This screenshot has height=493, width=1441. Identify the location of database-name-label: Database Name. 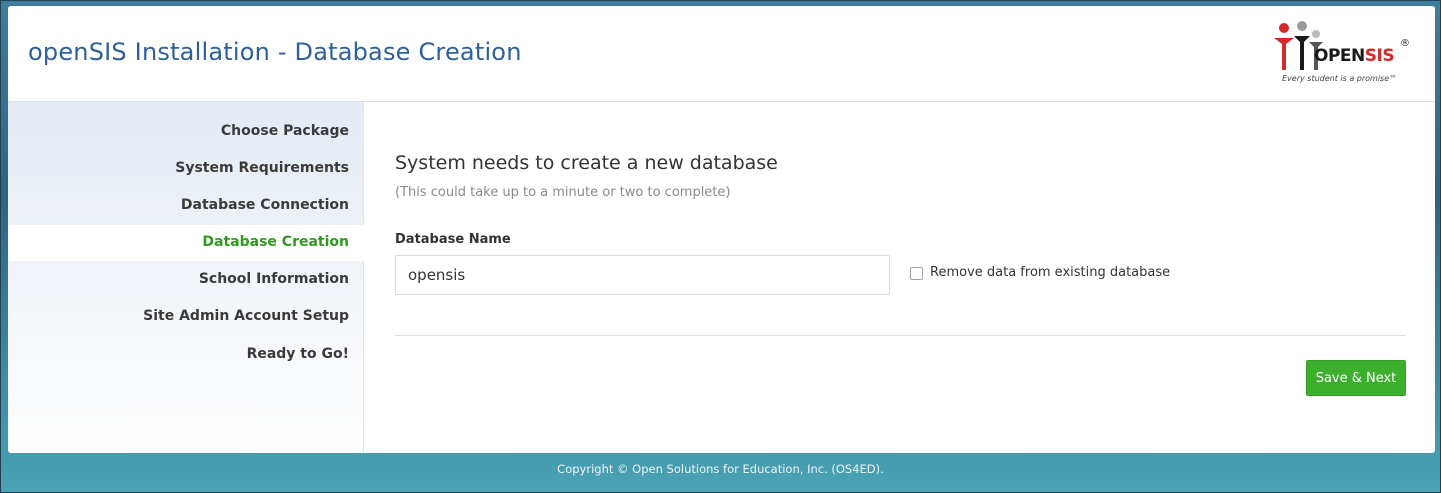
(453, 239).